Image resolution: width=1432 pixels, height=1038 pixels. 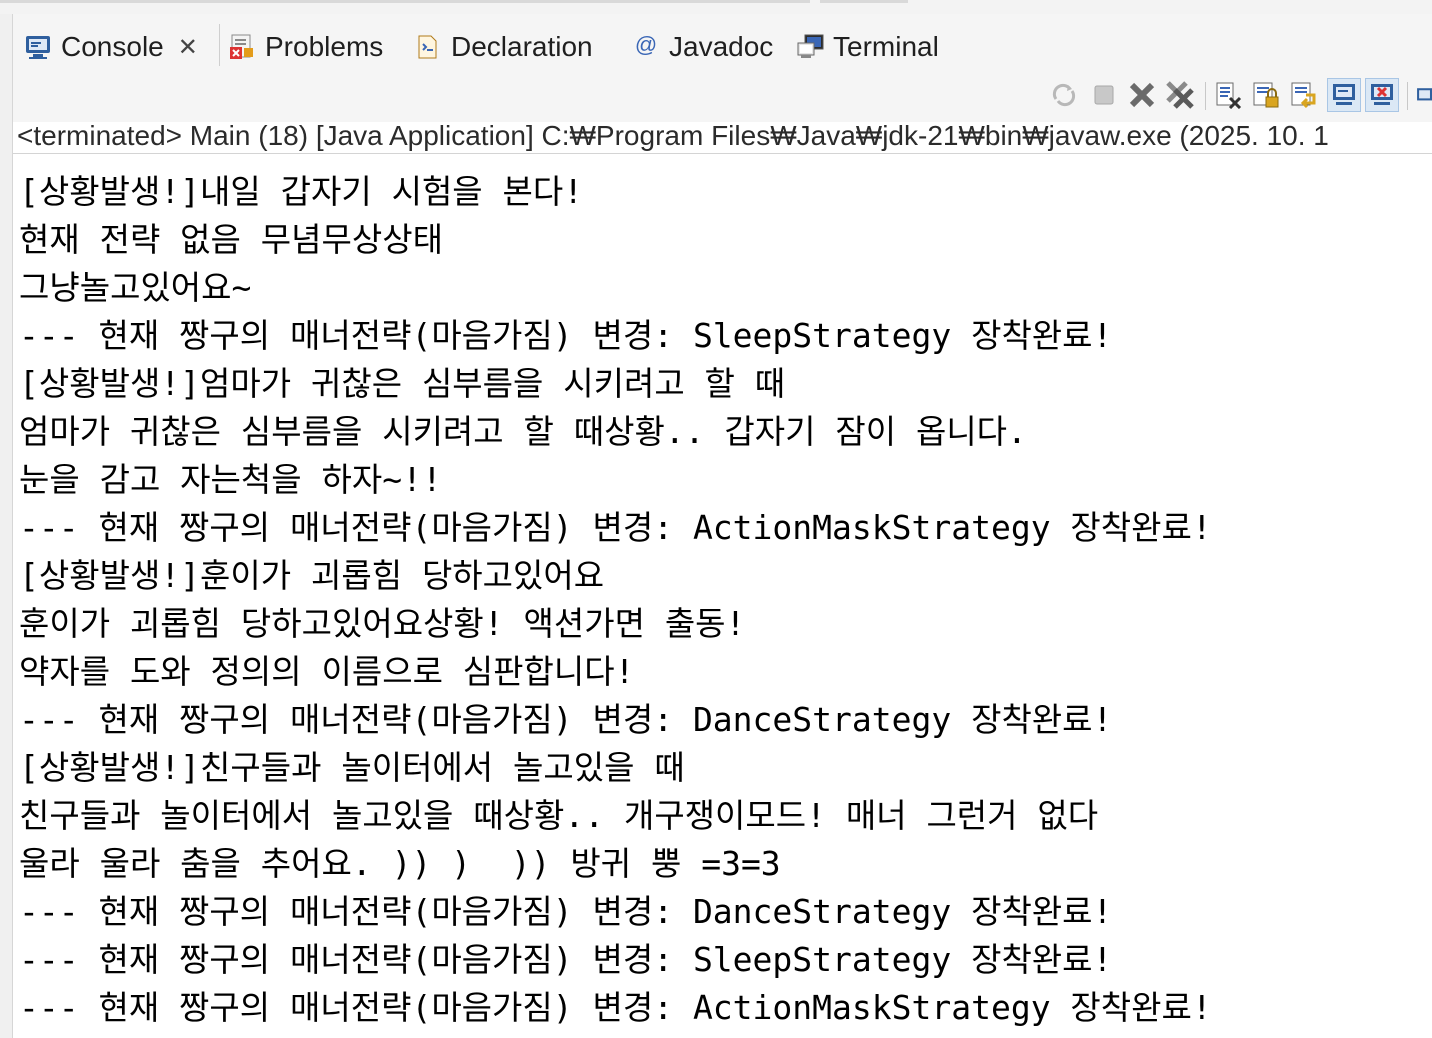 What do you see at coordinates (1304, 95) in the screenshot?
I see `word-wrap-icon` at bounding box center [1304, 95].